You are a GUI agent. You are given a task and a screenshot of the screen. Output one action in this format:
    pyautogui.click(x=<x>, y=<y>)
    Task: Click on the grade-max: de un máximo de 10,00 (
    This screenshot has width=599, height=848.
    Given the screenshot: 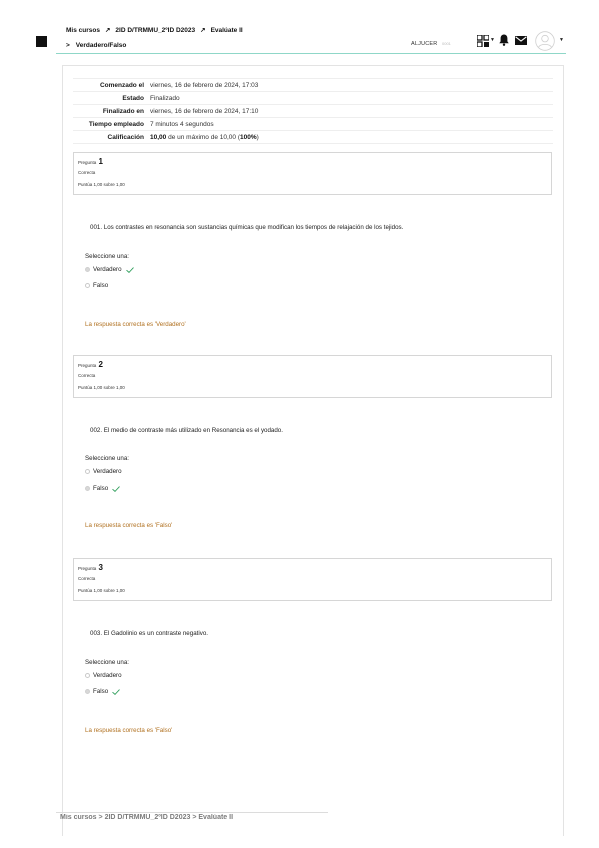 What is the action you would take?
    pyautogui.click(x=203, y=137)
    